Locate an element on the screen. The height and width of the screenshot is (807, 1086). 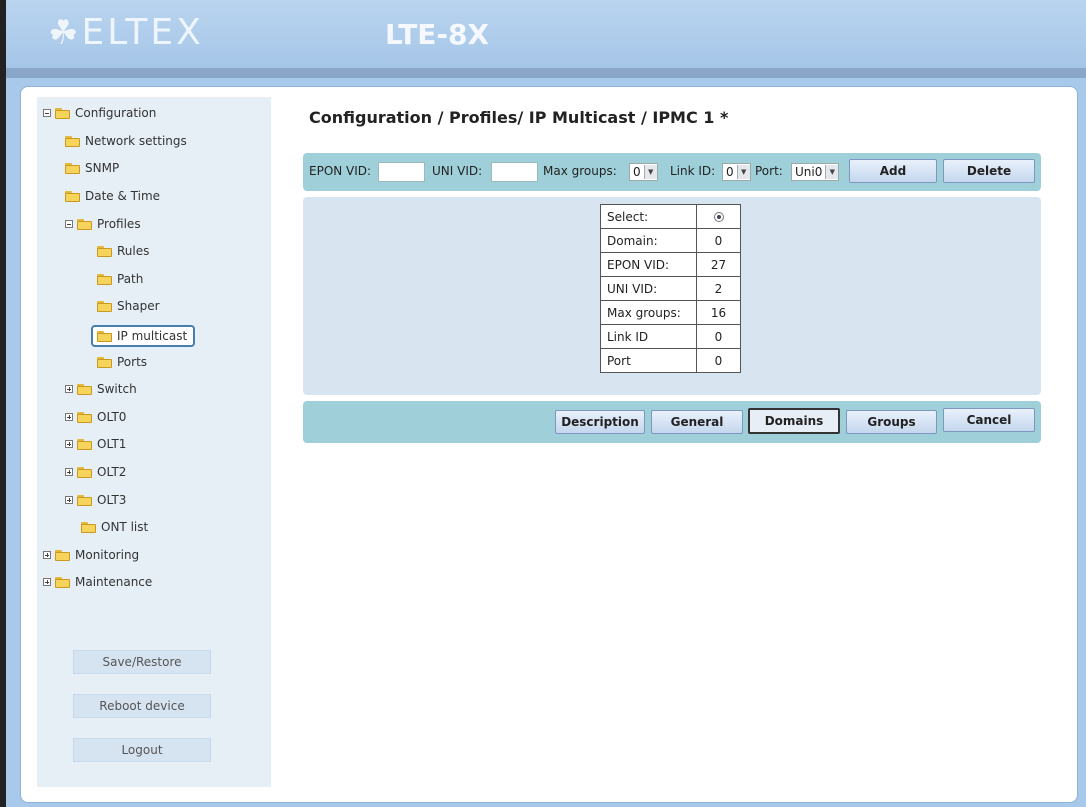
tree-item-label: OLT0 is located at coordinates (112, 417).